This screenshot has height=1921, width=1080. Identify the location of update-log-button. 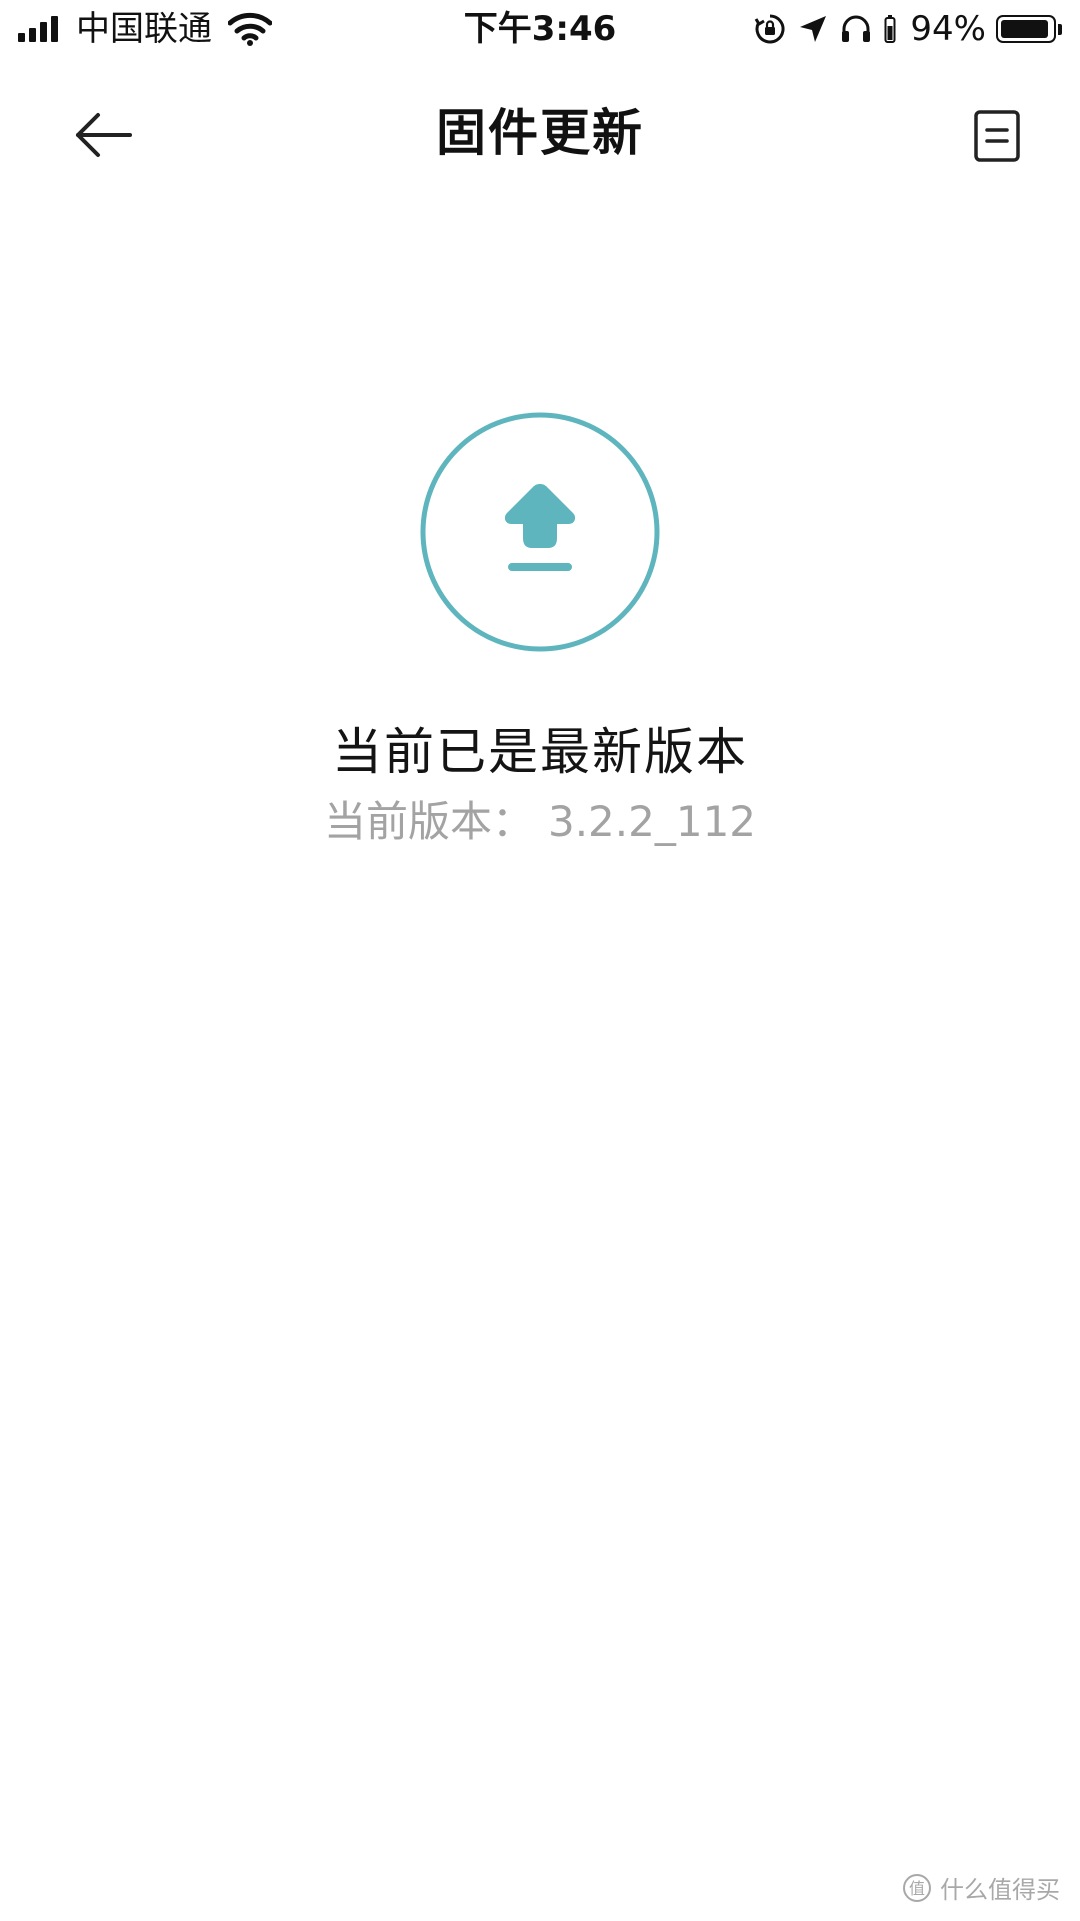
(997, 136).